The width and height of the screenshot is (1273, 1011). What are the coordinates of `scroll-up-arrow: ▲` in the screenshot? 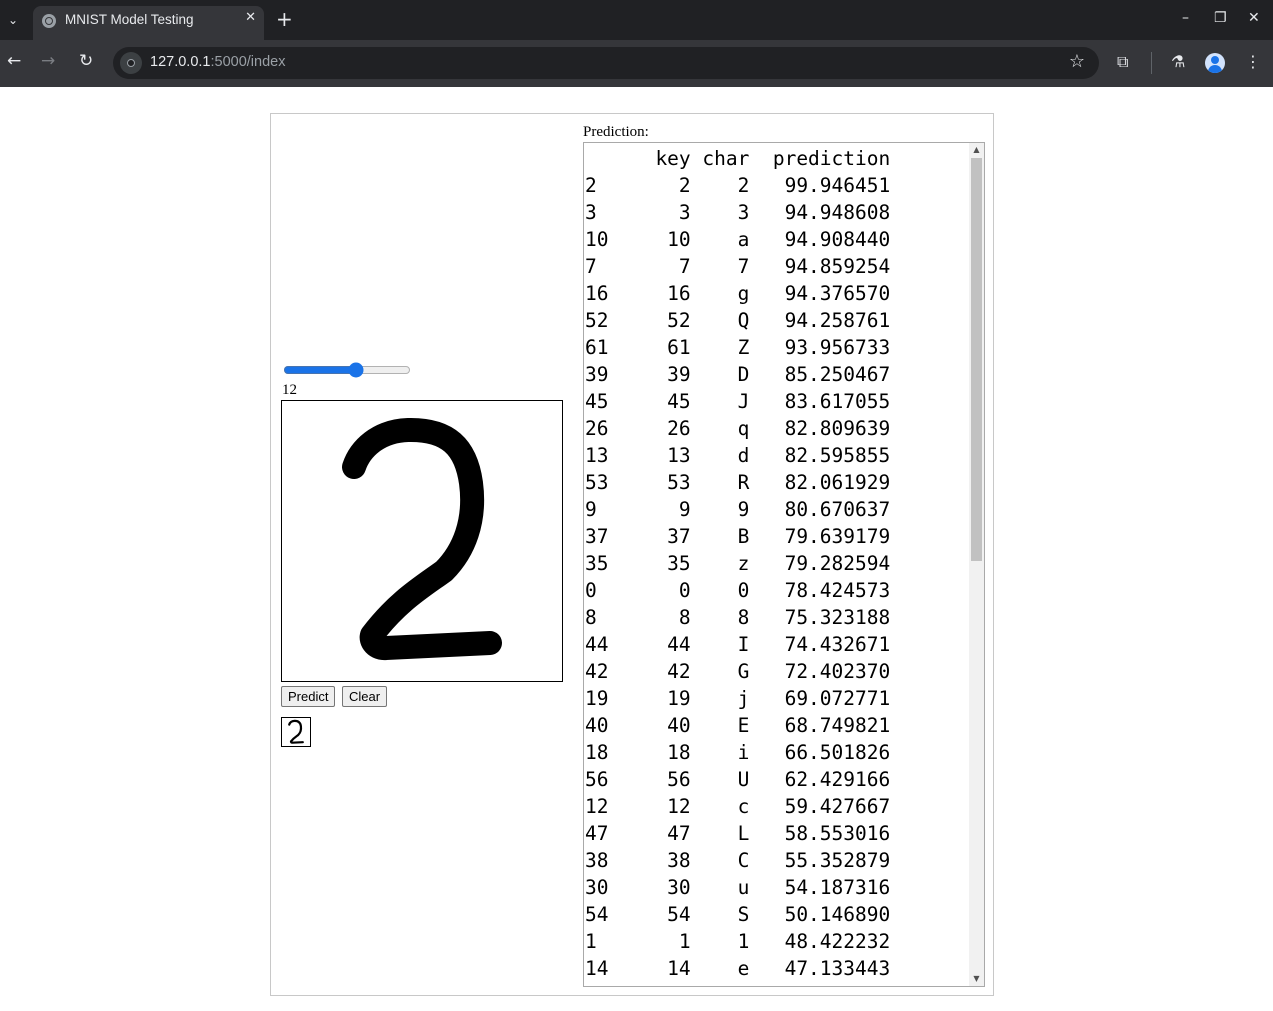 It's located at (976, 150).